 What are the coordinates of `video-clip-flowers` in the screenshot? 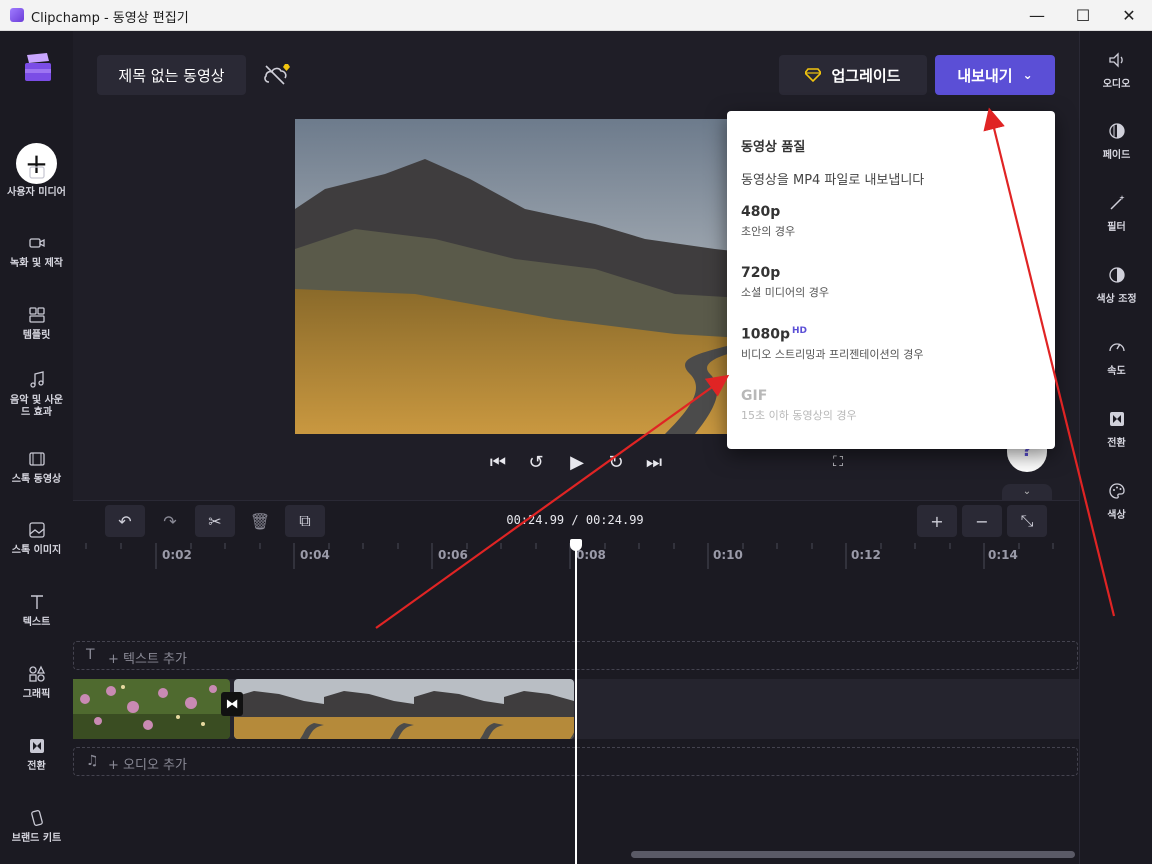 It's located at (151, 709).